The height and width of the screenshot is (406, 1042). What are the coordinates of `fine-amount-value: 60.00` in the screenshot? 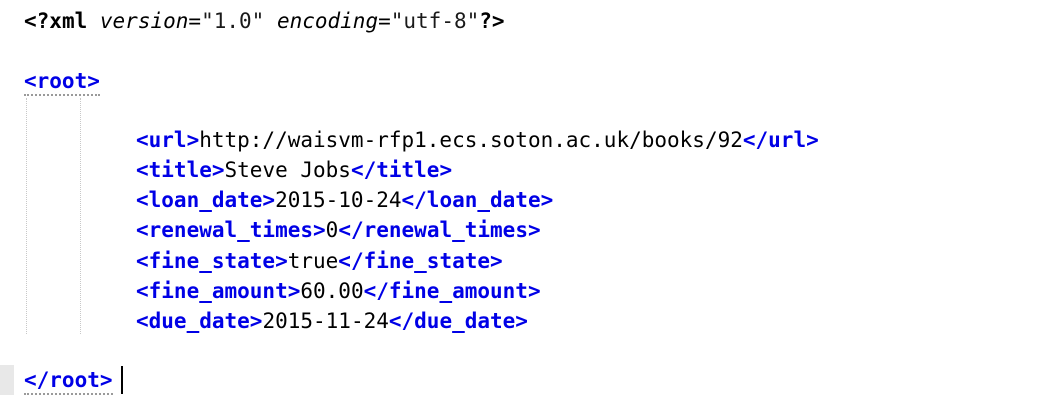 It's located at (332, 291).